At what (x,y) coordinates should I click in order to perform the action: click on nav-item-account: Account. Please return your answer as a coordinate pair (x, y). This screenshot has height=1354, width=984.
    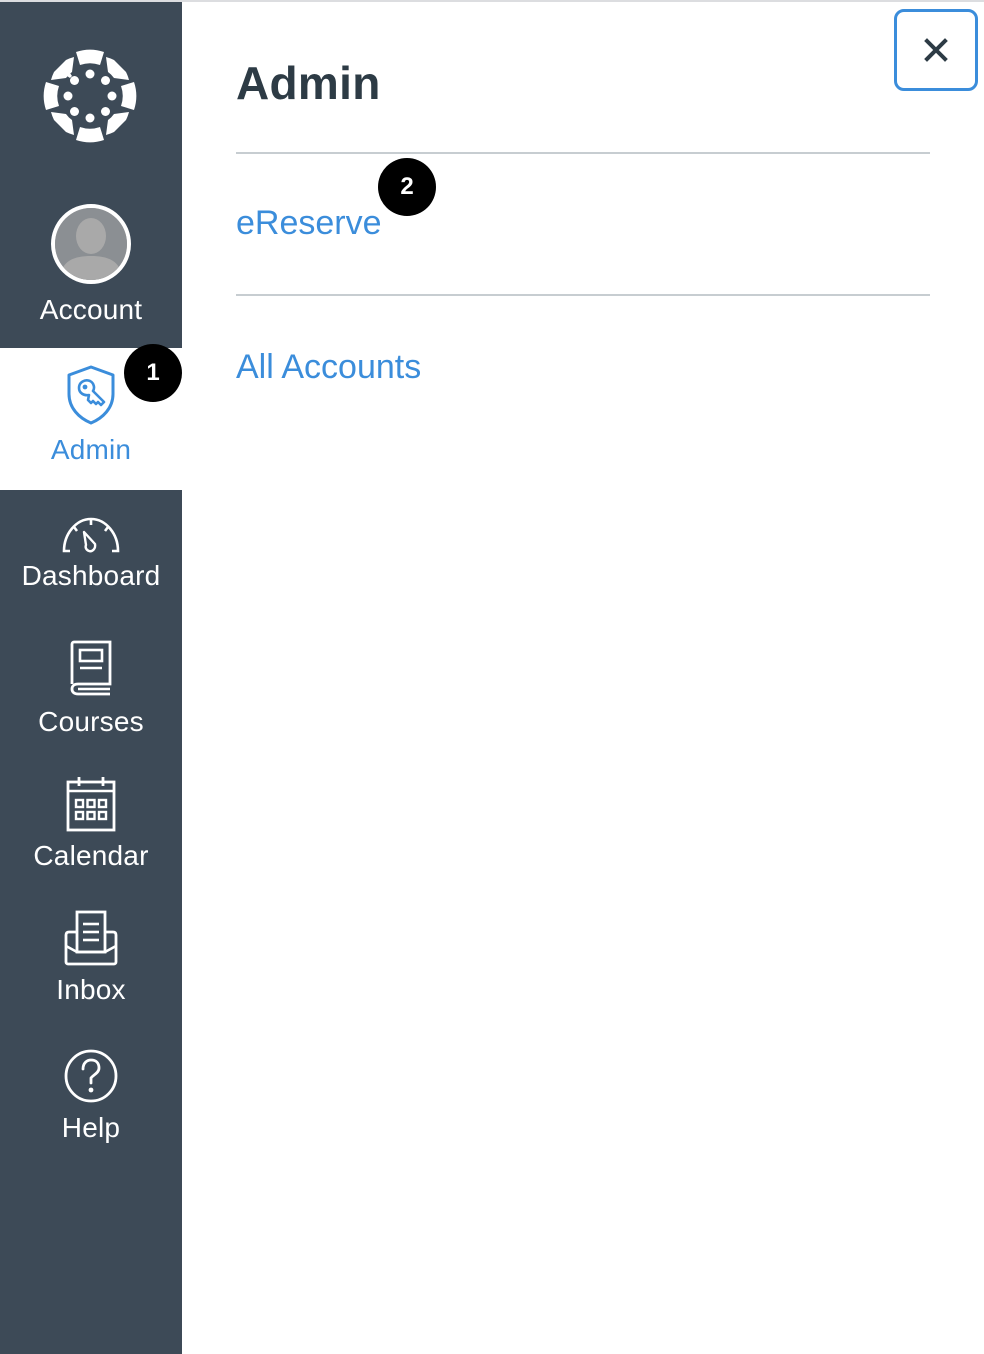
    Looking at the image, I should click on (91, 276).